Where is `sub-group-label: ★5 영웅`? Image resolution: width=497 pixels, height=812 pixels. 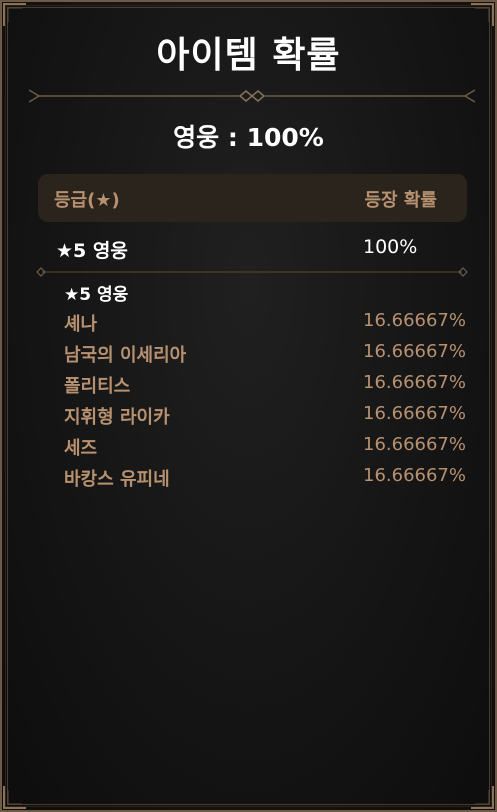 sub-group-label: ★5 영웅 is located at coordinates (96, 295).